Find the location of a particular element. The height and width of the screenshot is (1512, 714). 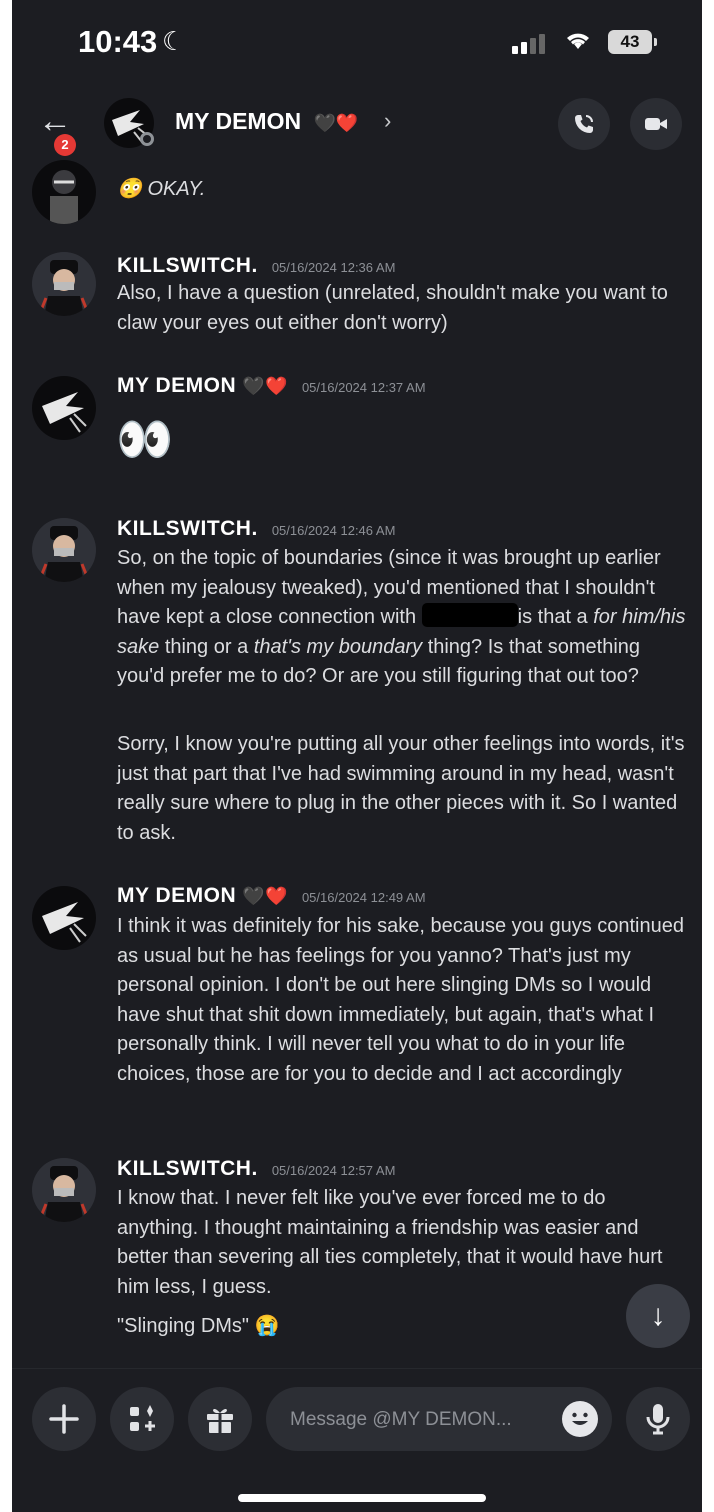

message-input-container is located at coordinates (439, 1420).